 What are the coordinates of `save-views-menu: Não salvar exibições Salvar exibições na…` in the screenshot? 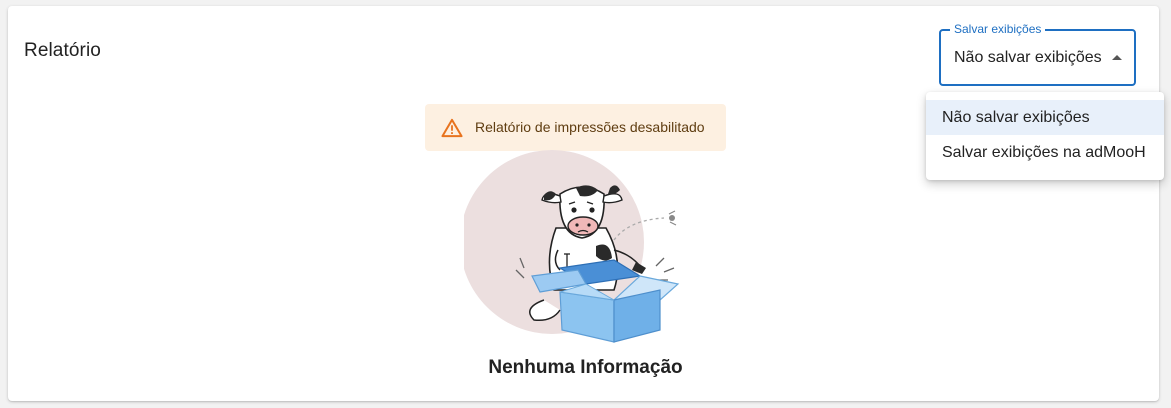 It's located at (1045, 136).